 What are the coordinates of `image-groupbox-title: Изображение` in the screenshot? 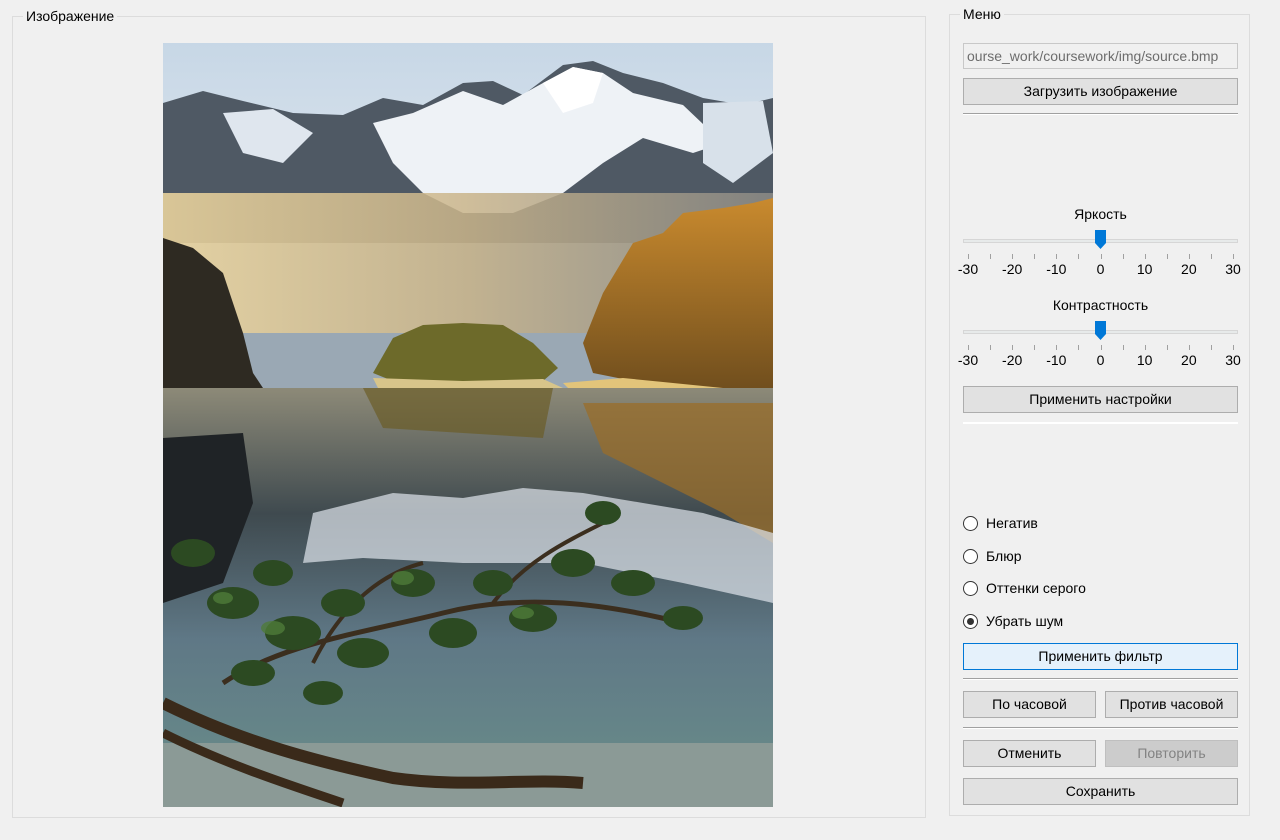 It's located at (70, 16).